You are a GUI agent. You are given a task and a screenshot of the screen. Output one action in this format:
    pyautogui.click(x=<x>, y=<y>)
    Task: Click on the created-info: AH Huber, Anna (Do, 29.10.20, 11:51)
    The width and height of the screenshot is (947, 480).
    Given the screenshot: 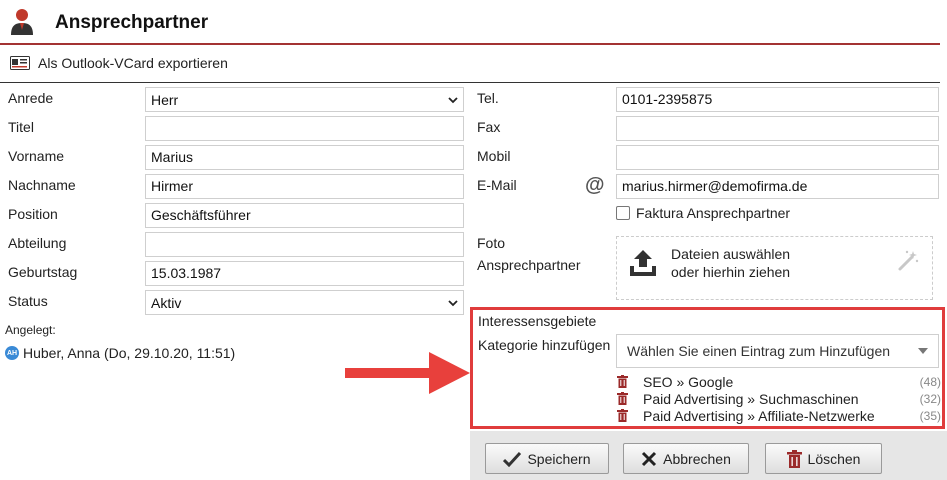 What is the action you would take?
    pyautogui.click(x=120, y=353)
    